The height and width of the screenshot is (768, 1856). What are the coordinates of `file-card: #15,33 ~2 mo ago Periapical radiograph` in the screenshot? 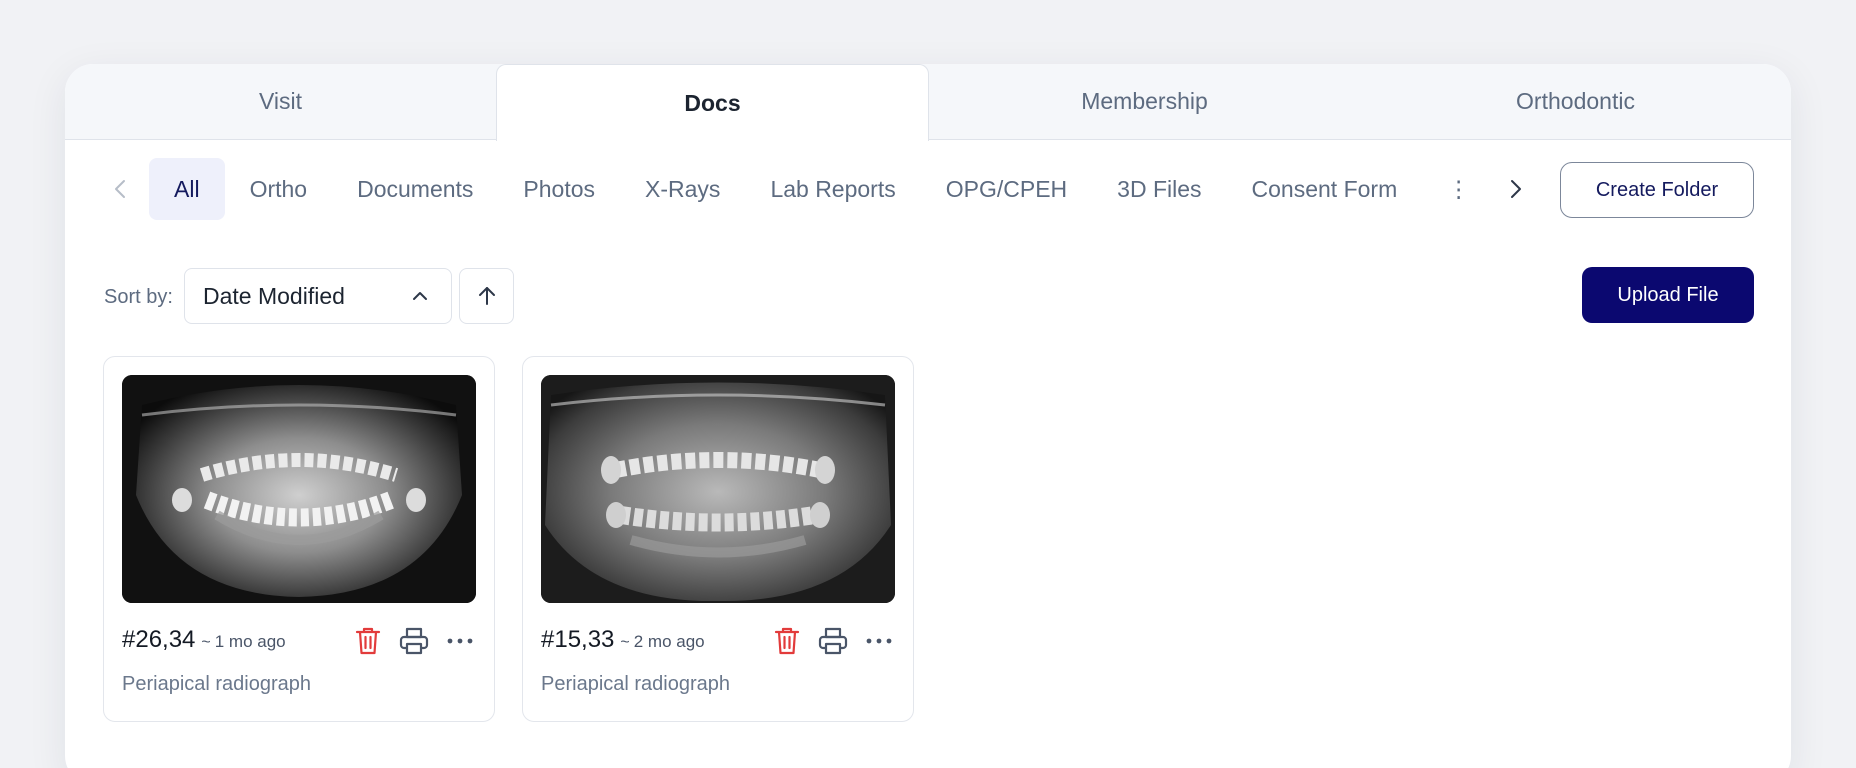 It's located at (718, 539).